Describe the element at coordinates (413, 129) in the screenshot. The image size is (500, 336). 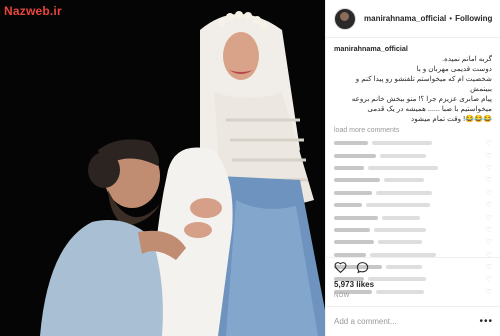
I see `load-more-comments: load more comments` at that location.